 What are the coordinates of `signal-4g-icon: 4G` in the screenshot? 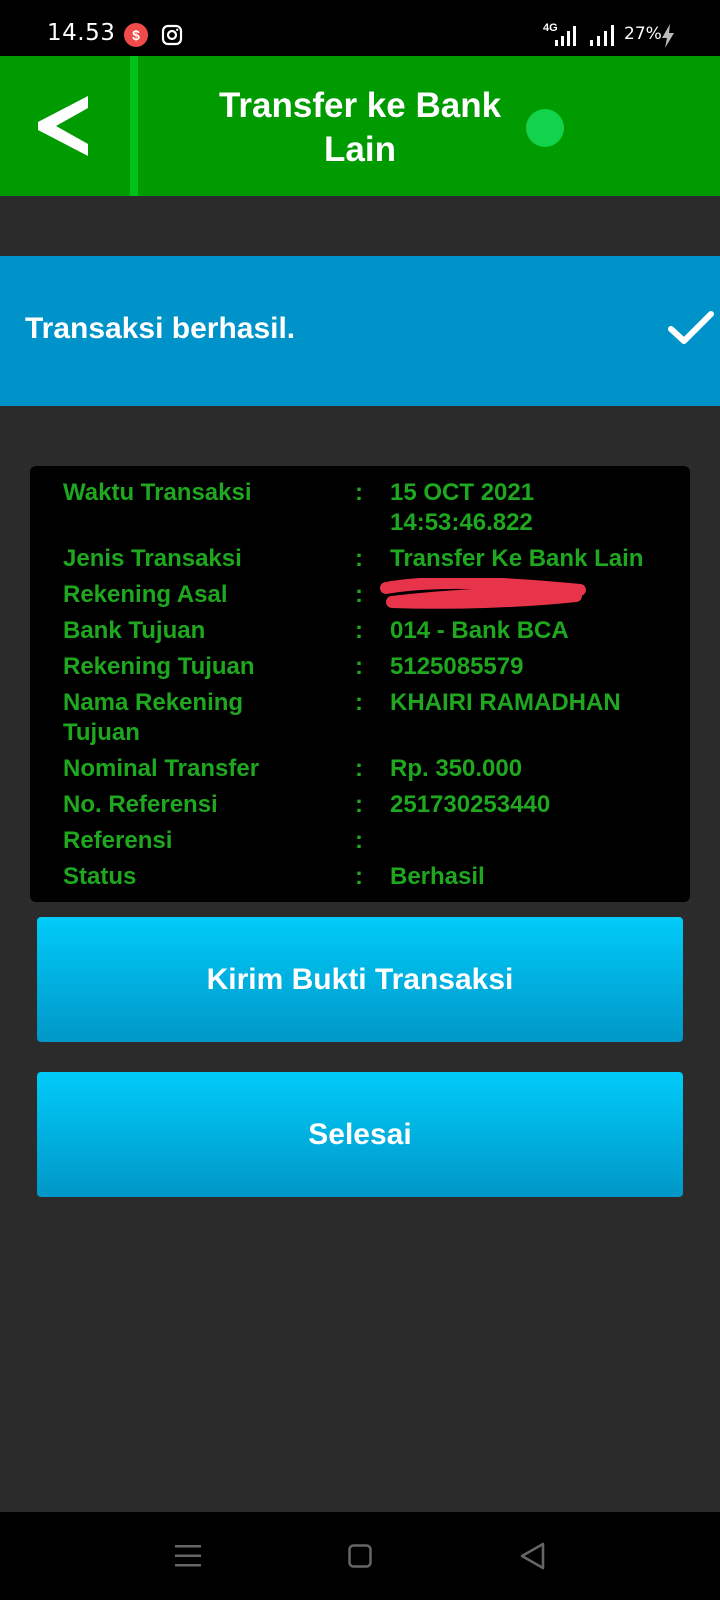 It's located at (561, 34).